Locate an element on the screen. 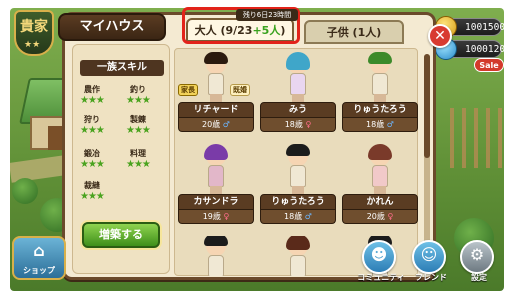  member-age: 19歳 is located at coordinates (211, 216).